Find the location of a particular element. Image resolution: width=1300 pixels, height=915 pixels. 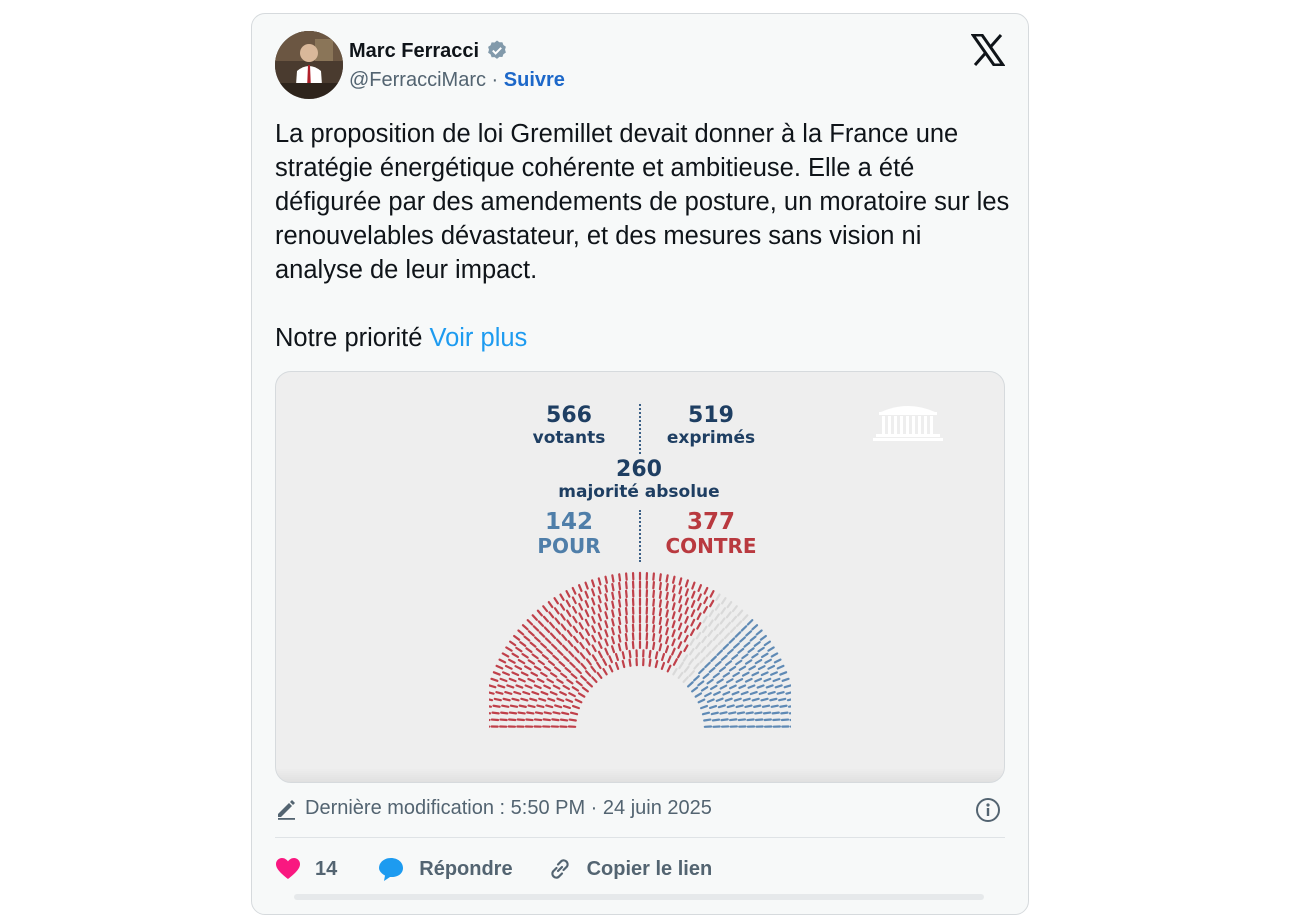

like-button: 14 is located at coordinates (306, 869).